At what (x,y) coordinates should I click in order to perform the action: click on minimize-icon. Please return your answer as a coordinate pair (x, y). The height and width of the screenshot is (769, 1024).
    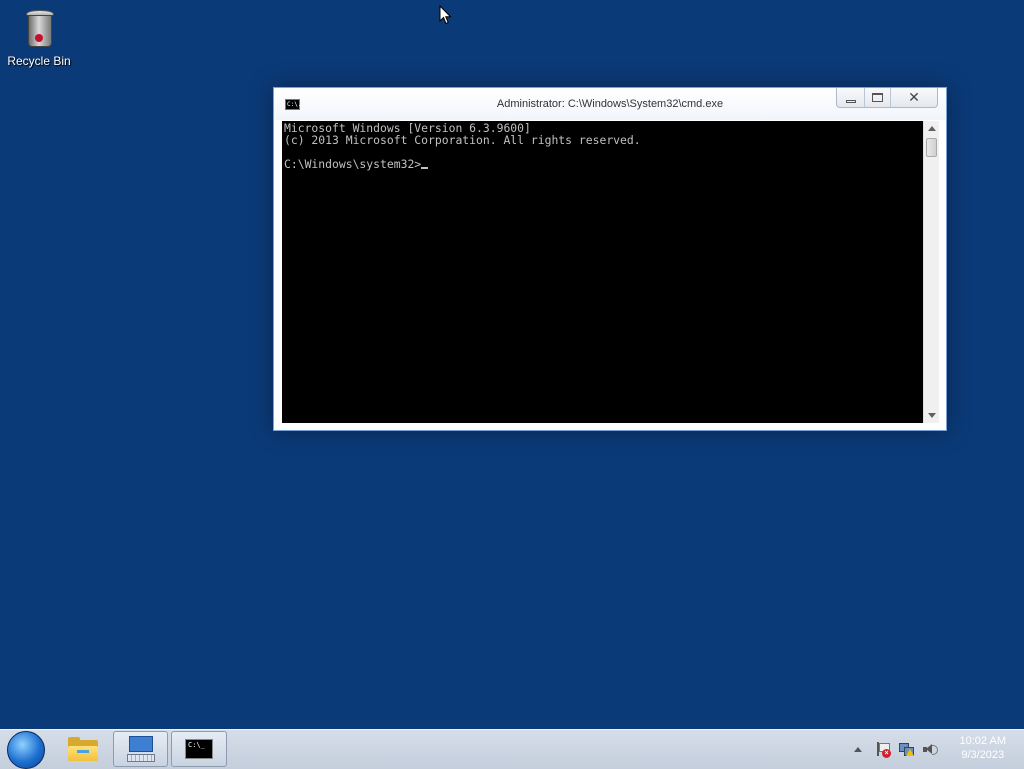
    Looking at the image, I should click on (850, 101).